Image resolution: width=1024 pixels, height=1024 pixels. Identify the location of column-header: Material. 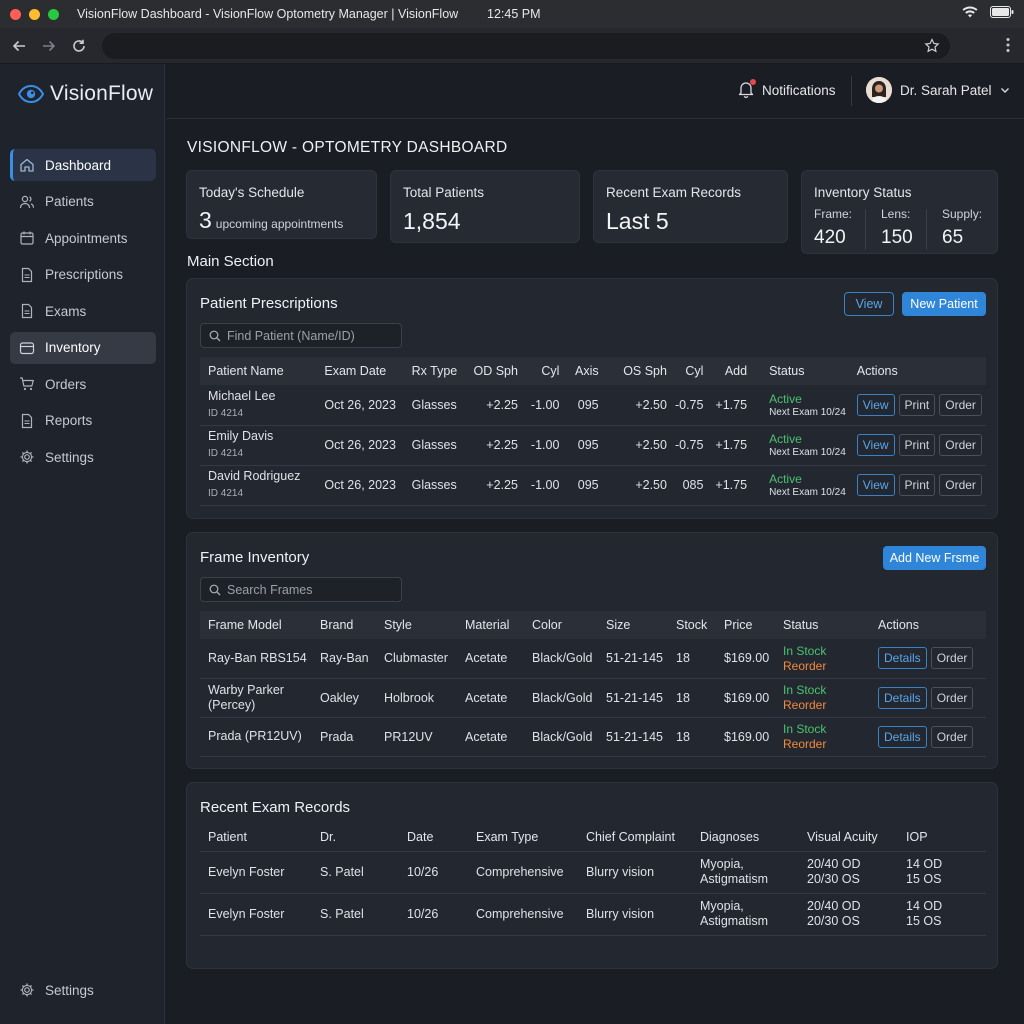
(490, 625).